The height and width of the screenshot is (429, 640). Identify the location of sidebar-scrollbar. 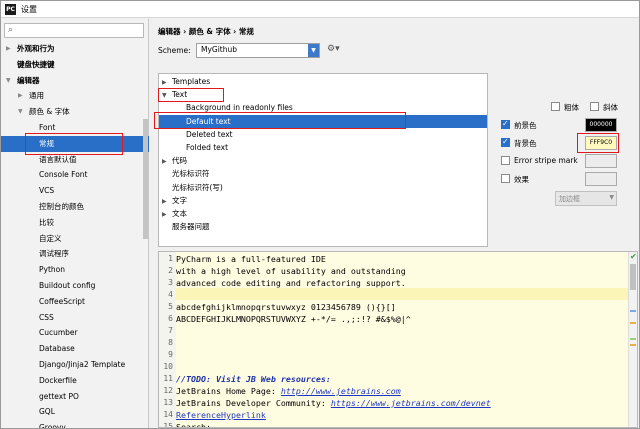
(145, 179).